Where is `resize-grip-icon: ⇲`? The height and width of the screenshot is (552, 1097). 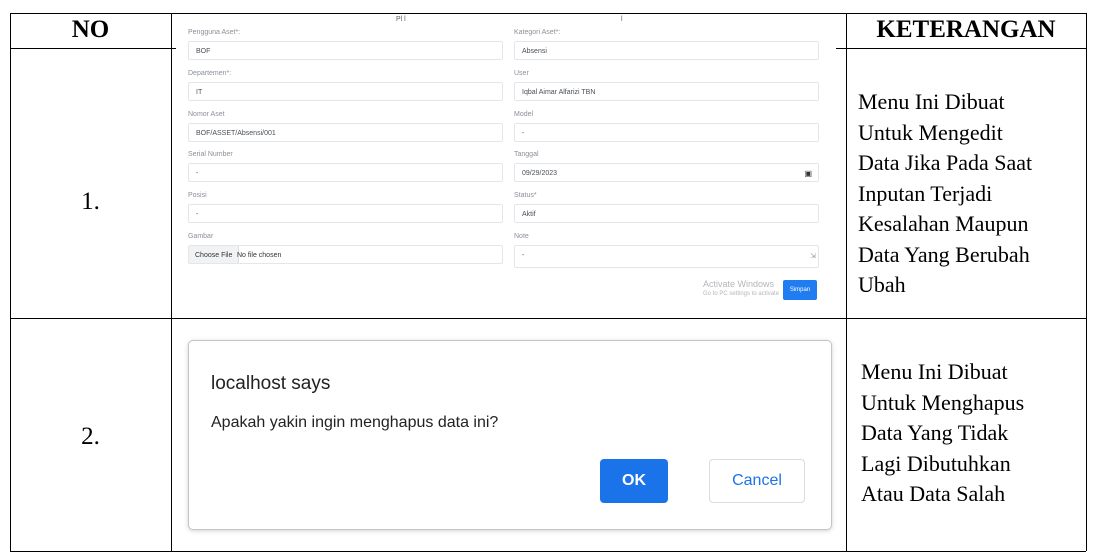
resize-grip-icon: ⇲ is located at coordinates (813, 256).